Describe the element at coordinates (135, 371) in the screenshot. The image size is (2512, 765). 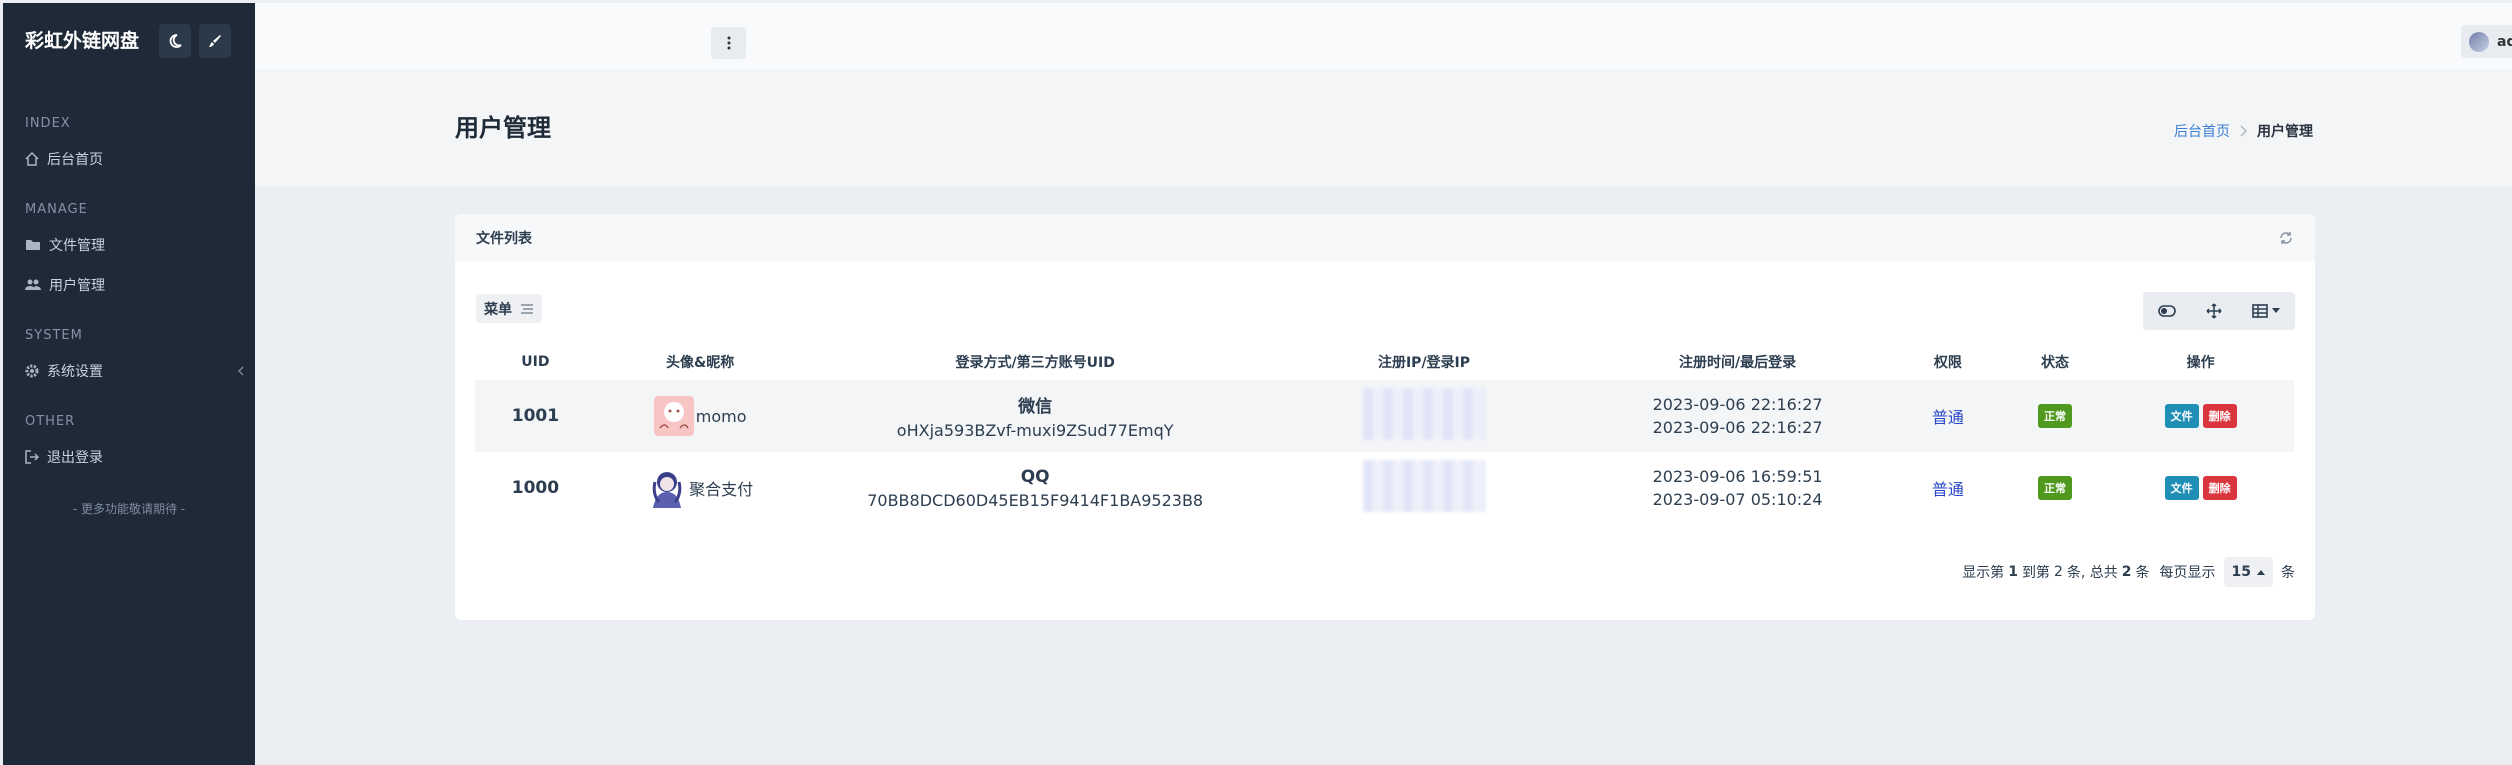
I see `sidebar-item-settings: 系统设置` at that location.